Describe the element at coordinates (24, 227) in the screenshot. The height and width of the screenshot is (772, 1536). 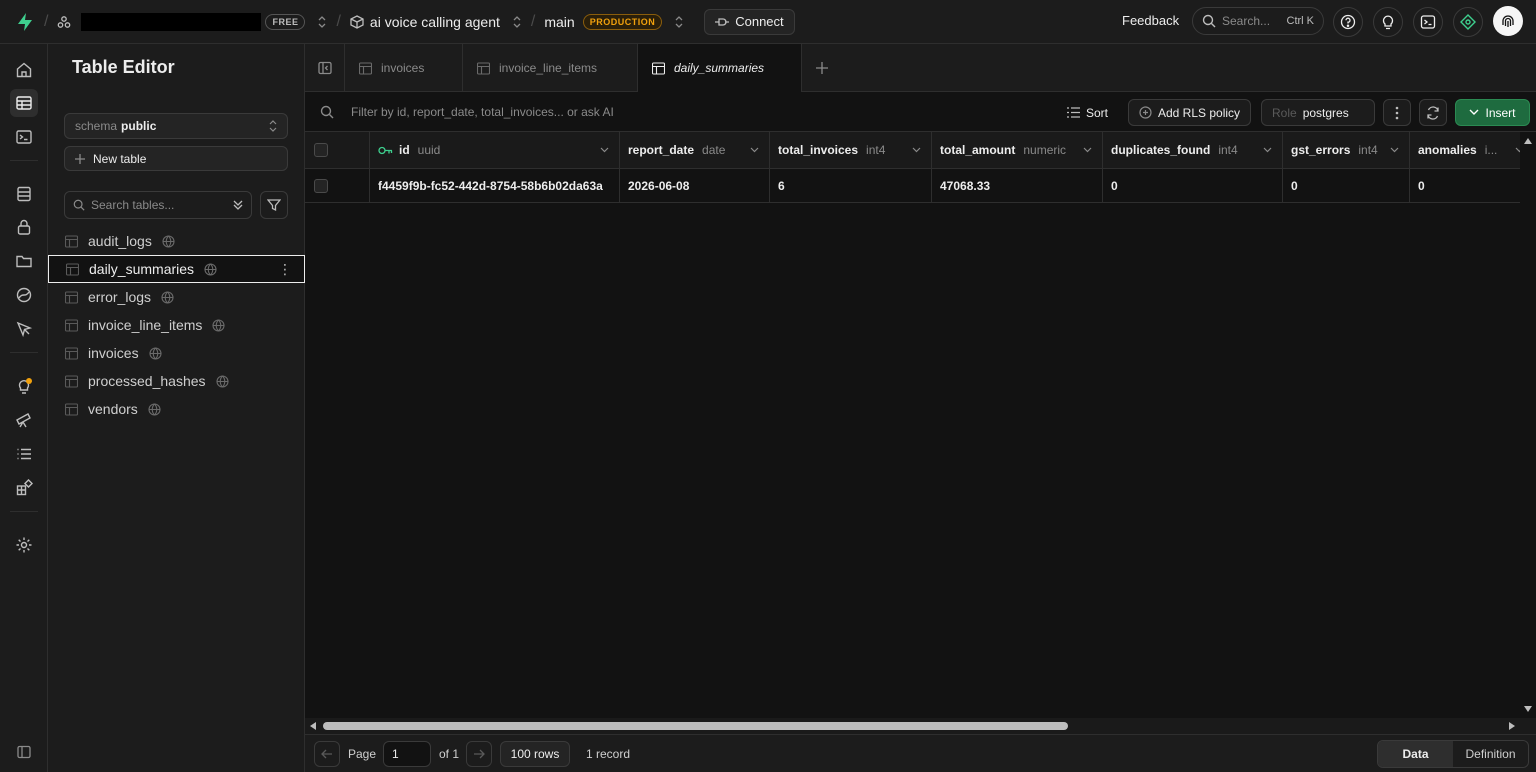
I see `rail-auth-button` at that location.